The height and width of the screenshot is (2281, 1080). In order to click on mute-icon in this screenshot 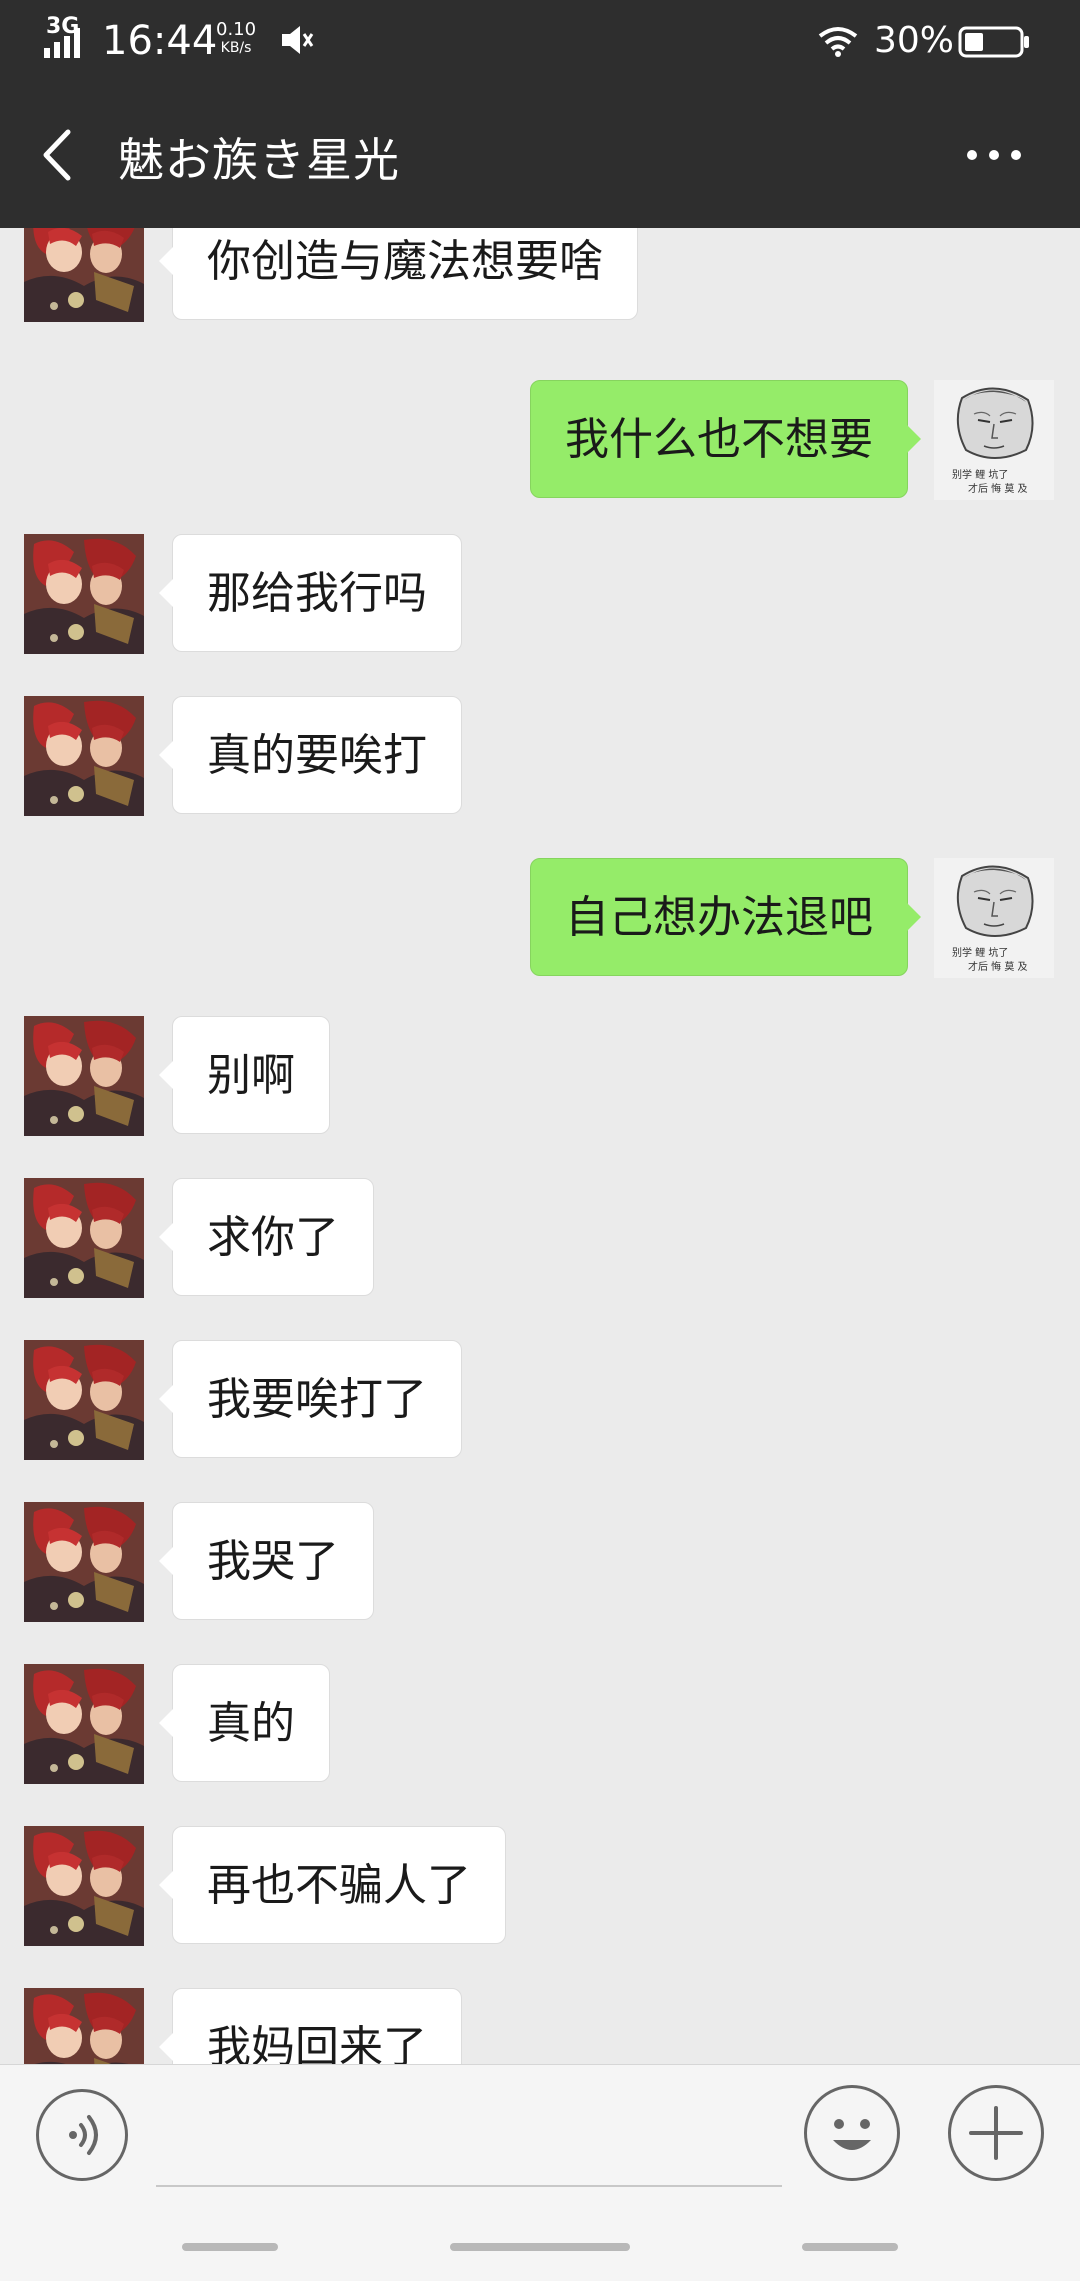, I will do `click(298, 40)`.